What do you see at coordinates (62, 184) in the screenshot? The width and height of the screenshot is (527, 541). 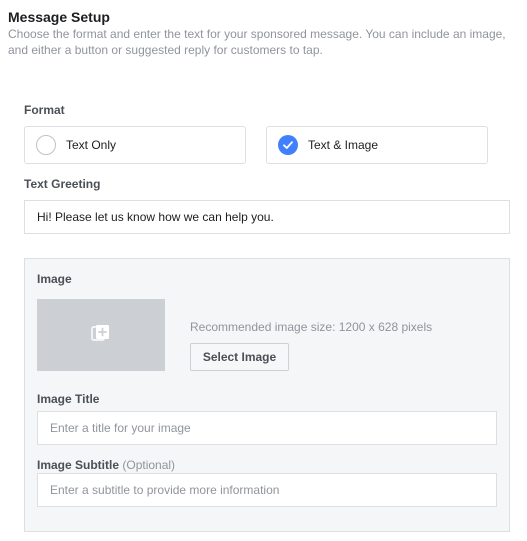 I see `text-greeting-label: Text Greeting` at bounding box center [62, 184].